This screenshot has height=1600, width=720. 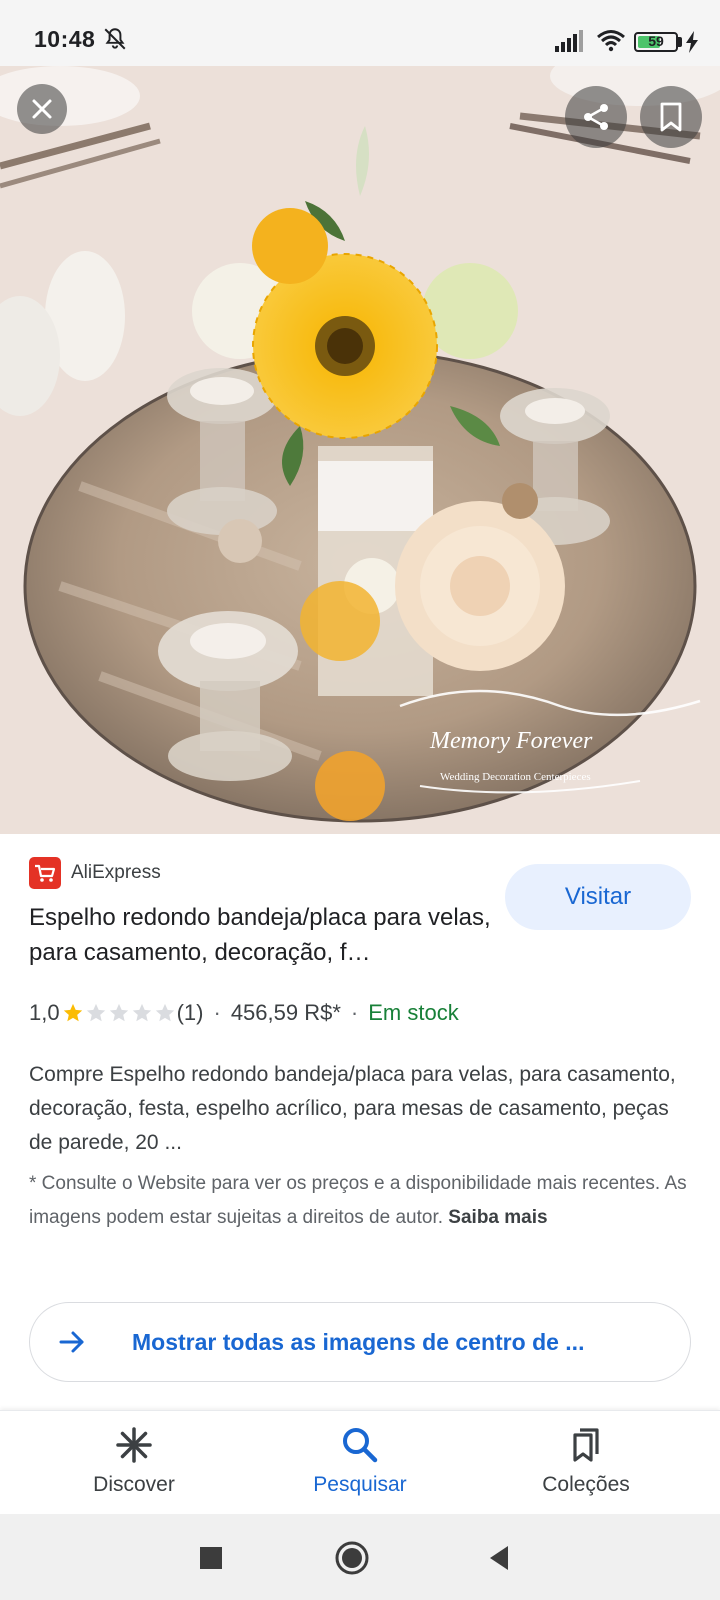 I want to click on system-navigation-bar, so click(x=360, y=1557).